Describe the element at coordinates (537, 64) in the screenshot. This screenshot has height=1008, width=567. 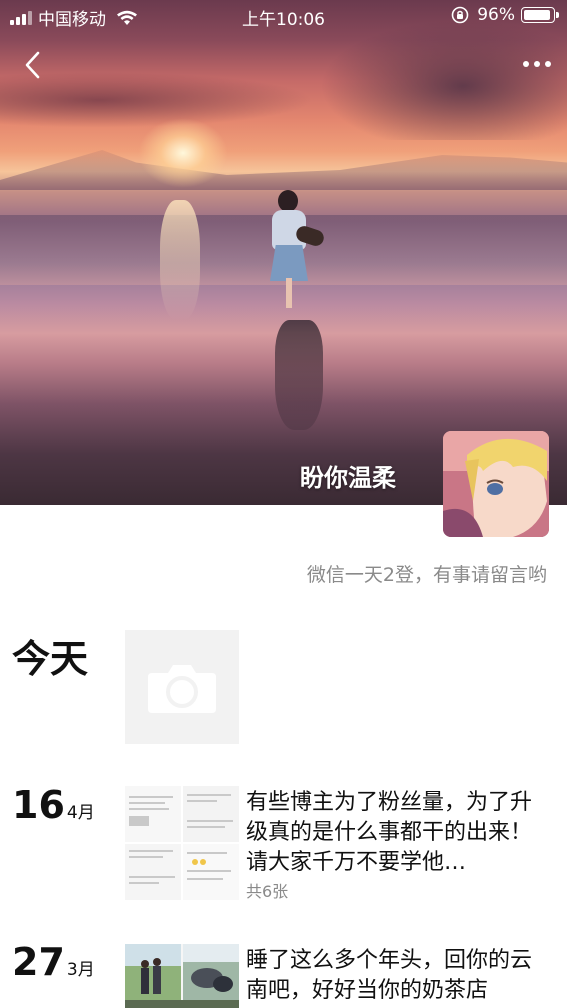
I see `more-dots-icon` at that location.